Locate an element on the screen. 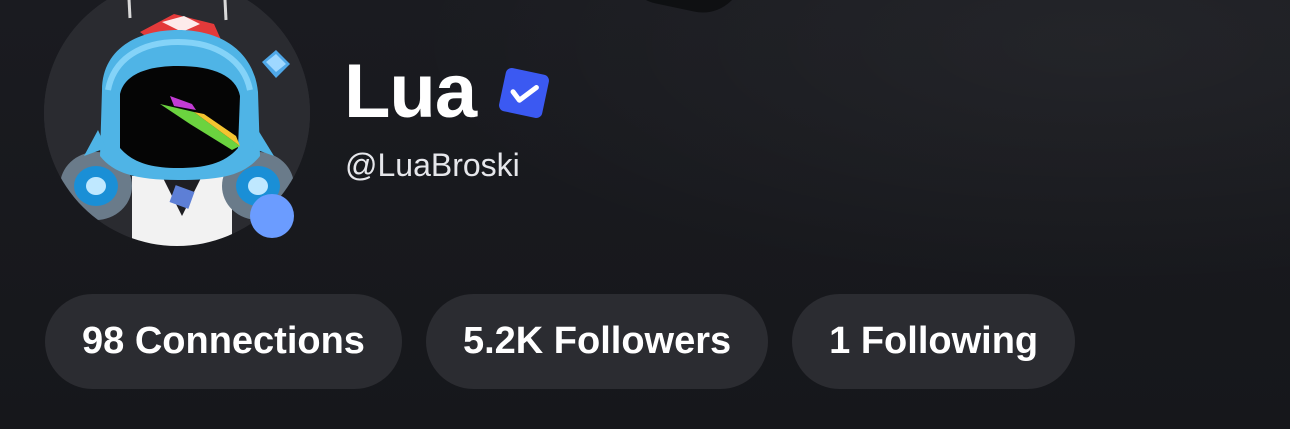 The width and height of the screenshot is (1290, 429). followers-button: 5.2K Followers is located at coordinates (597, 341).